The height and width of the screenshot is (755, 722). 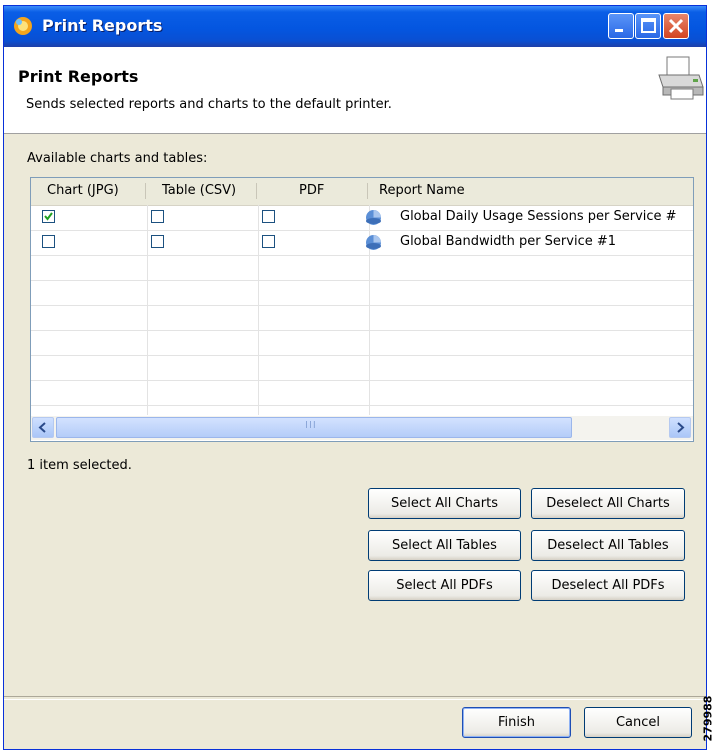 I want to click on selection-status: 1 item selected., so click(x=79, y=465).